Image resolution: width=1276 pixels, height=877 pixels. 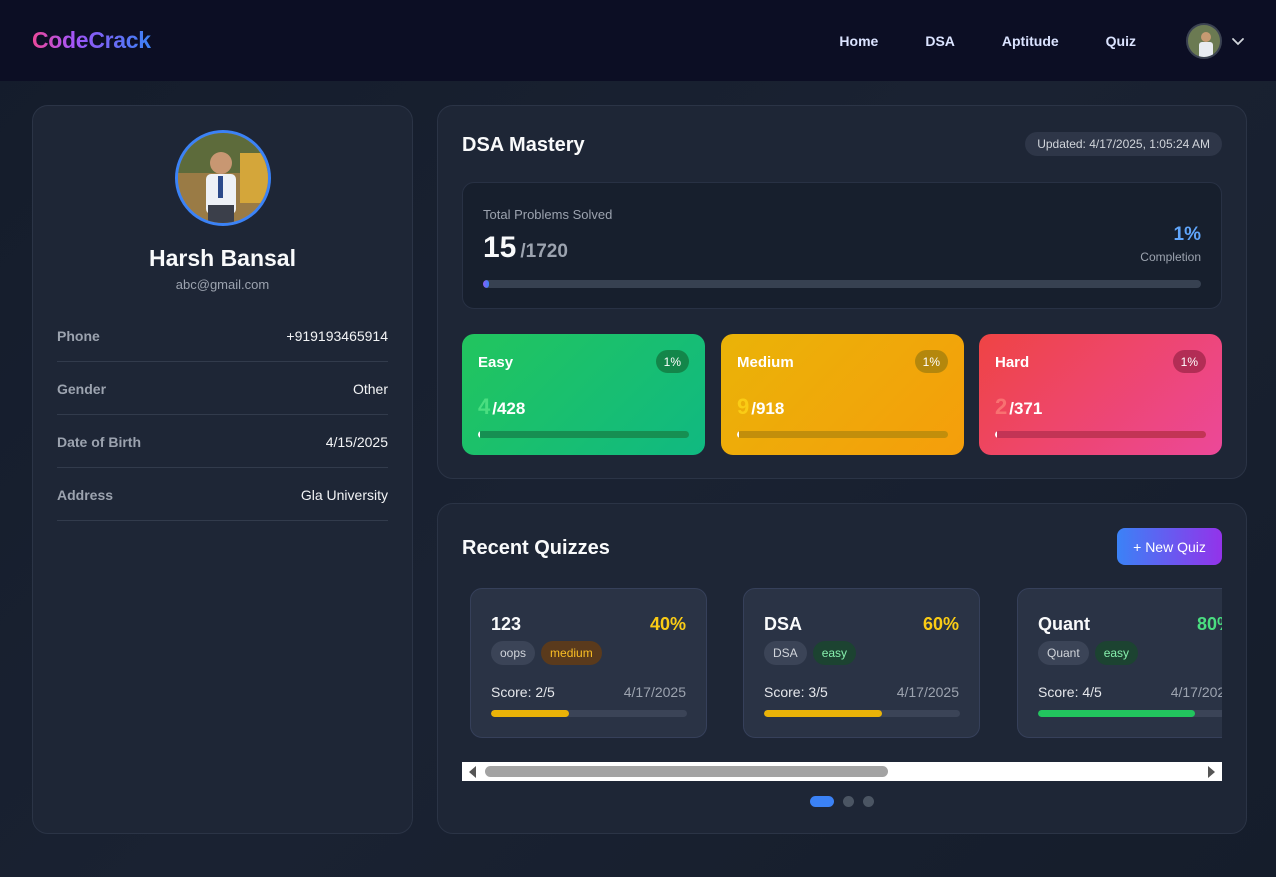 What do you see at coordinates (743, 406) in the screenshot?
I see `difficulty-solved: 9` at bounding box center [743, 406].